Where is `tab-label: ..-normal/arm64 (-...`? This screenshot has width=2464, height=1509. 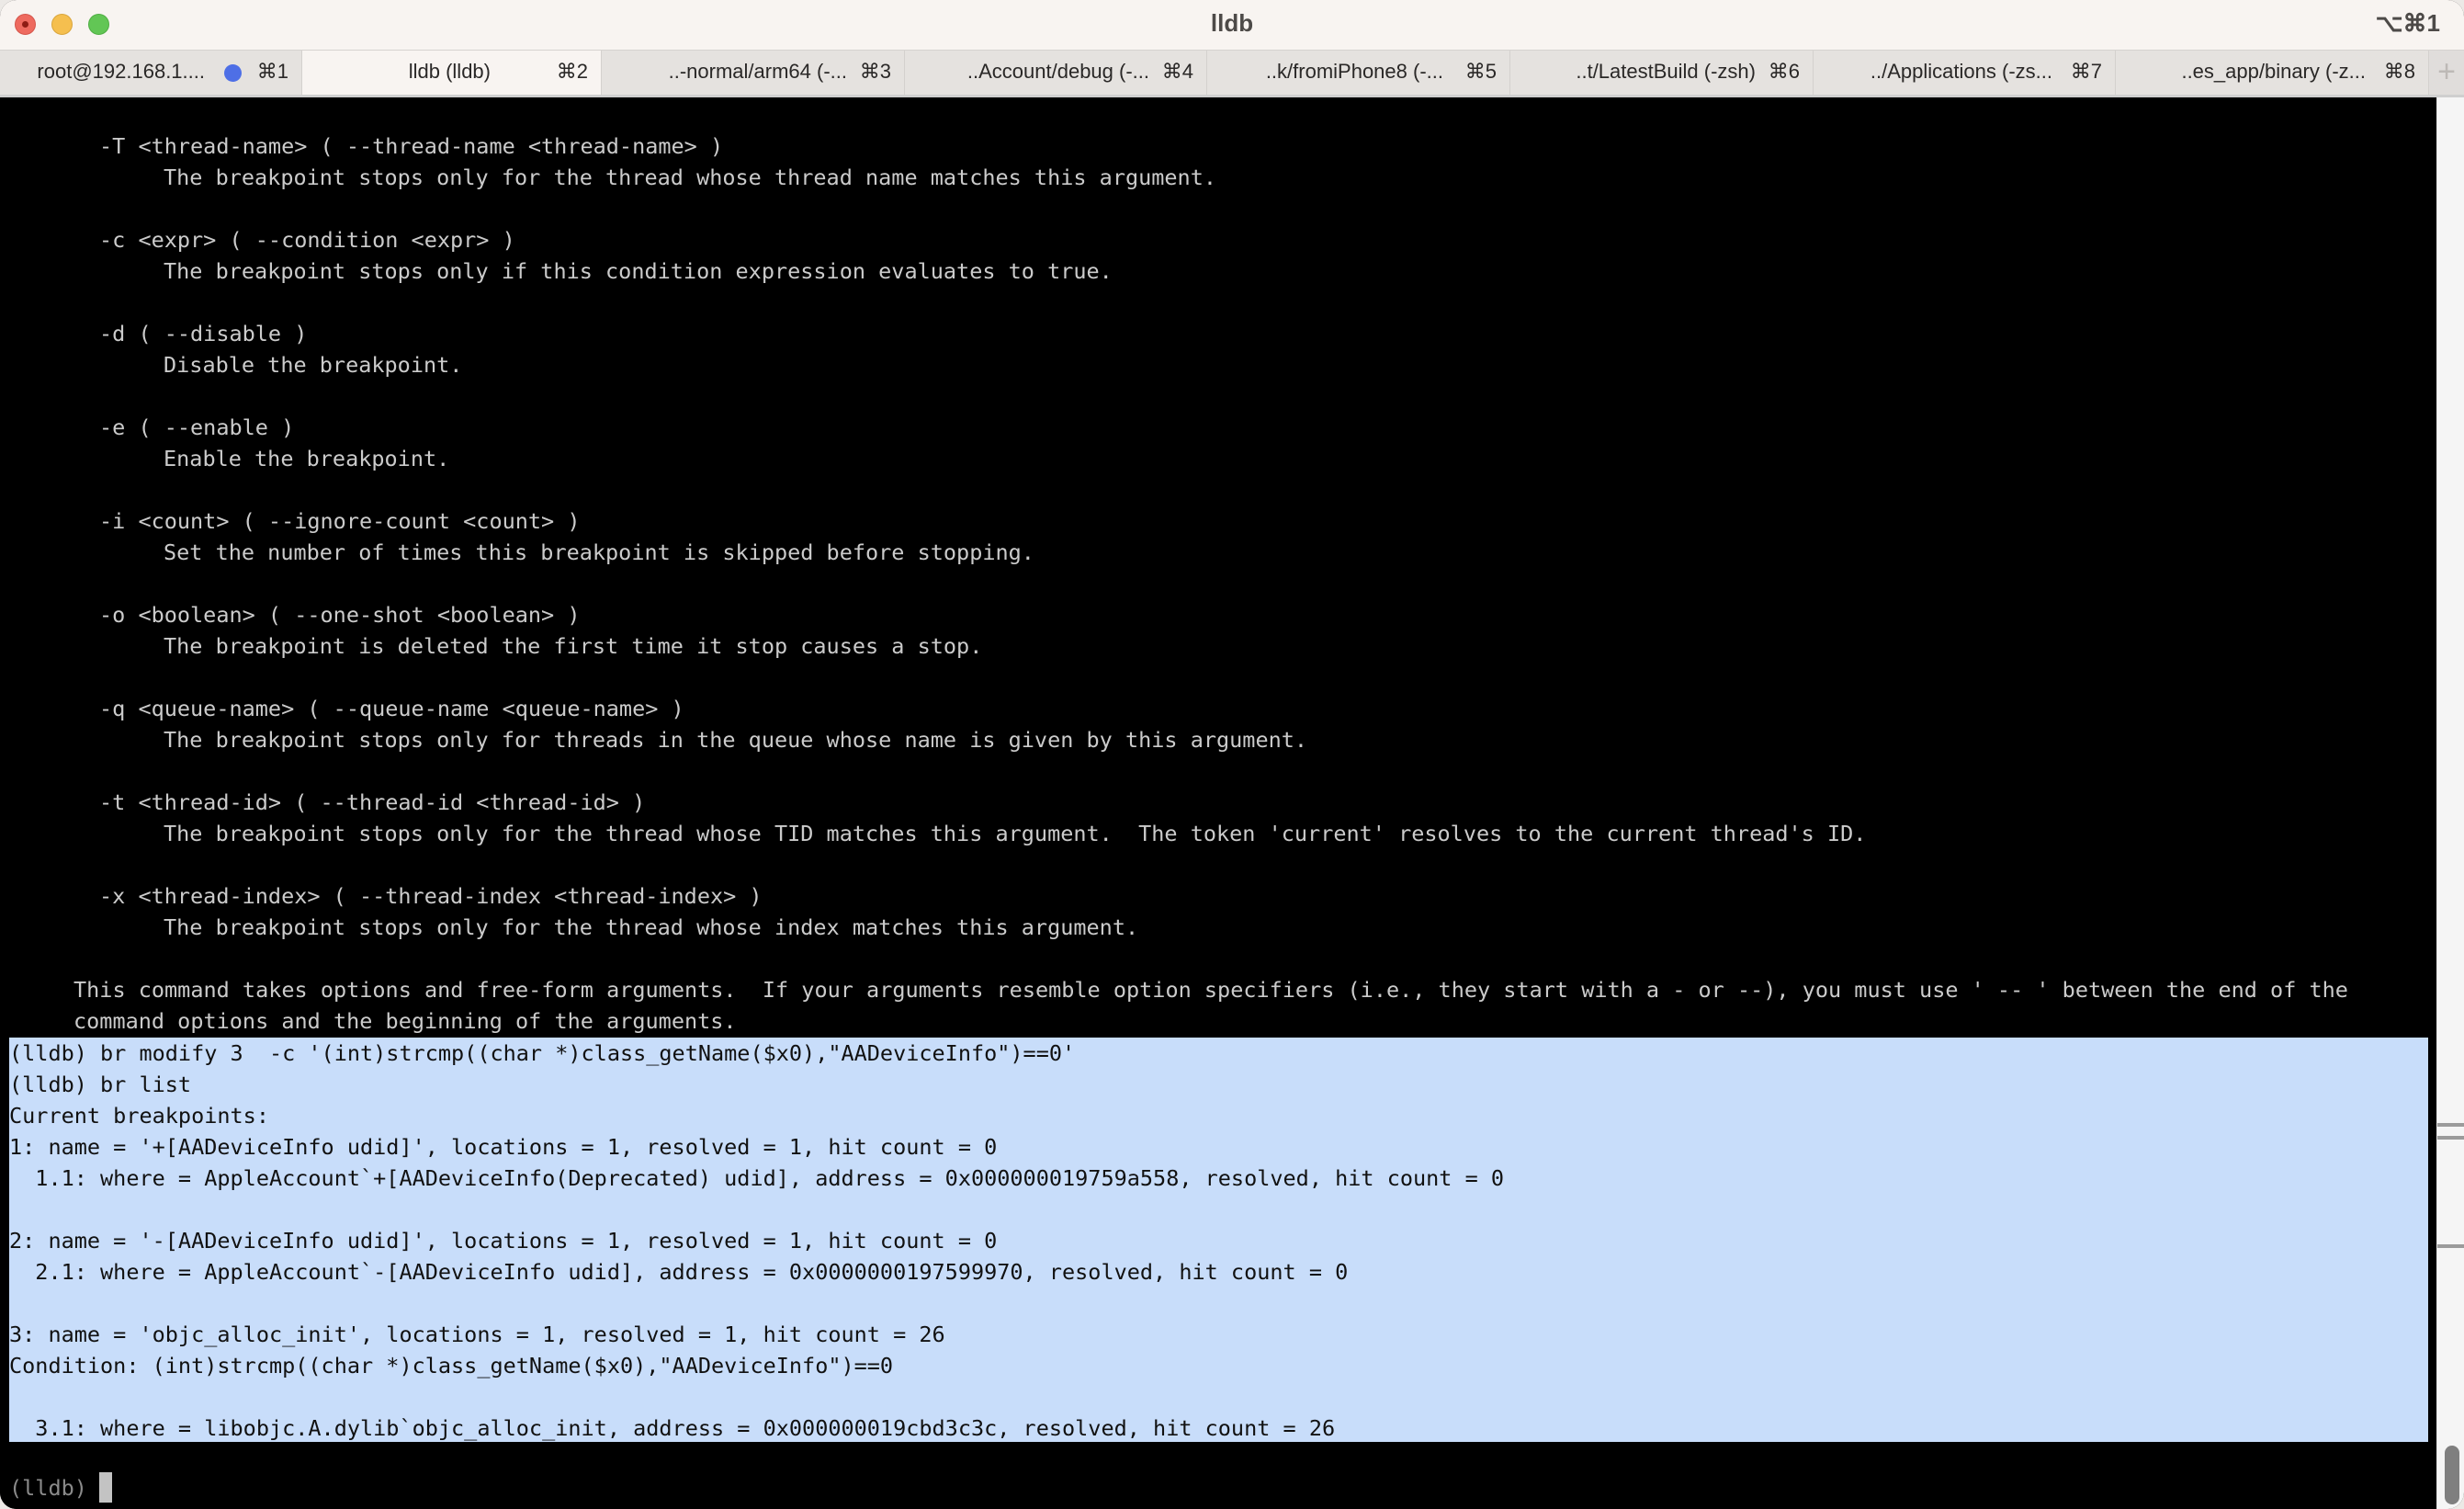 tab-label: ..-normal/arm64 (-... is located at coordinates (757, 71).